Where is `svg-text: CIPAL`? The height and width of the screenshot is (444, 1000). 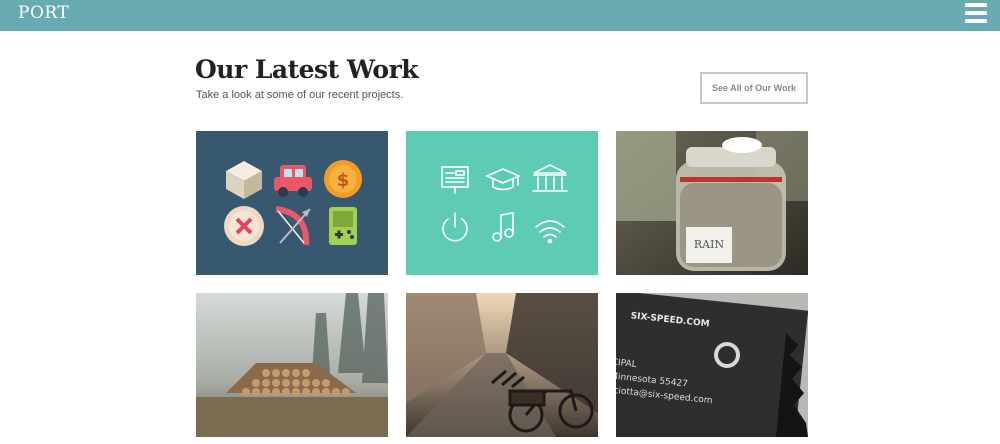
svg-text: CIPAL is located at coordinates (626, 364).